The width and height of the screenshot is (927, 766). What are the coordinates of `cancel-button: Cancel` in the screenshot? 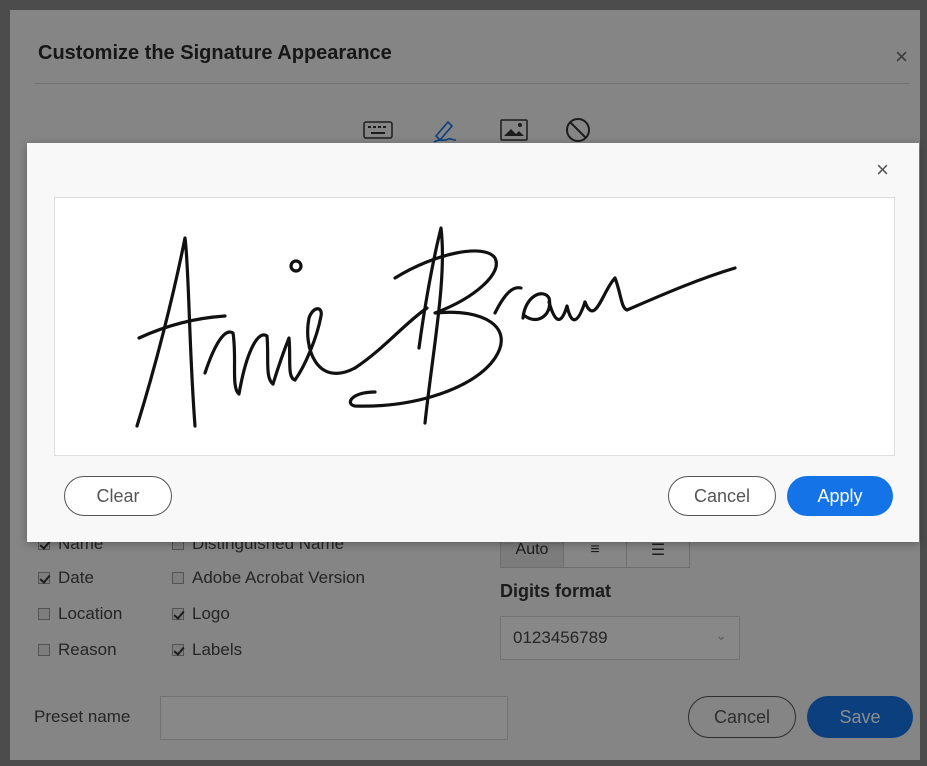 It's located at (722, 496).